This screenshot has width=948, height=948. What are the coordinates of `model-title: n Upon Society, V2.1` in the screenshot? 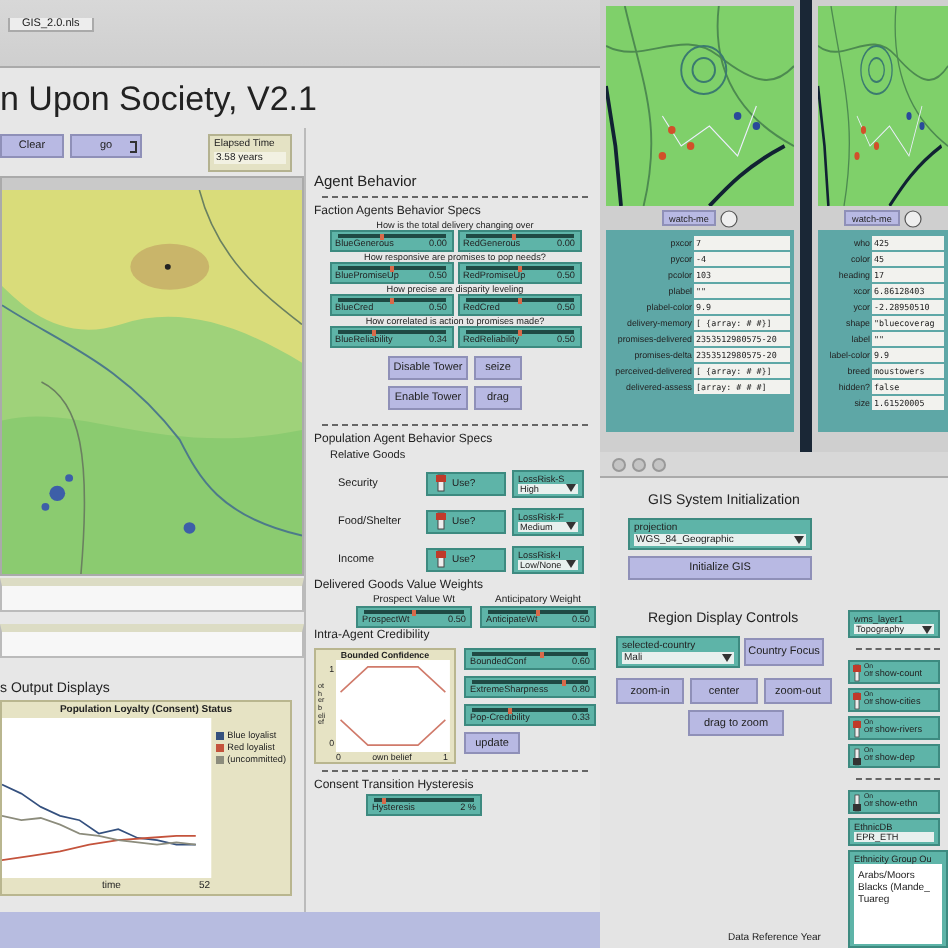 It's located at (159, 100).